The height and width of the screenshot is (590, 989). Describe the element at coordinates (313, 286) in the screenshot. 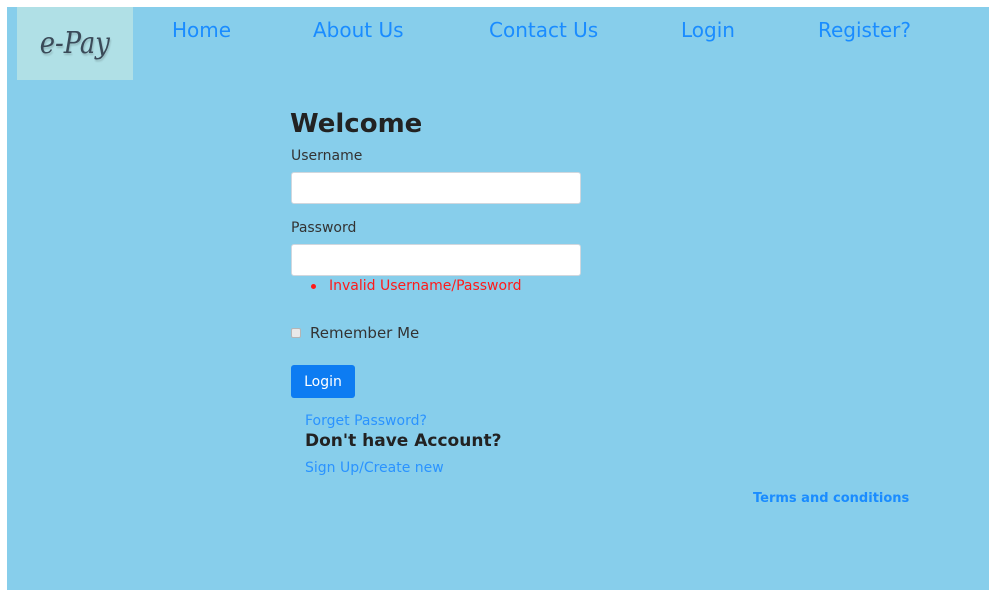

I see `bullet-icon` at that location.